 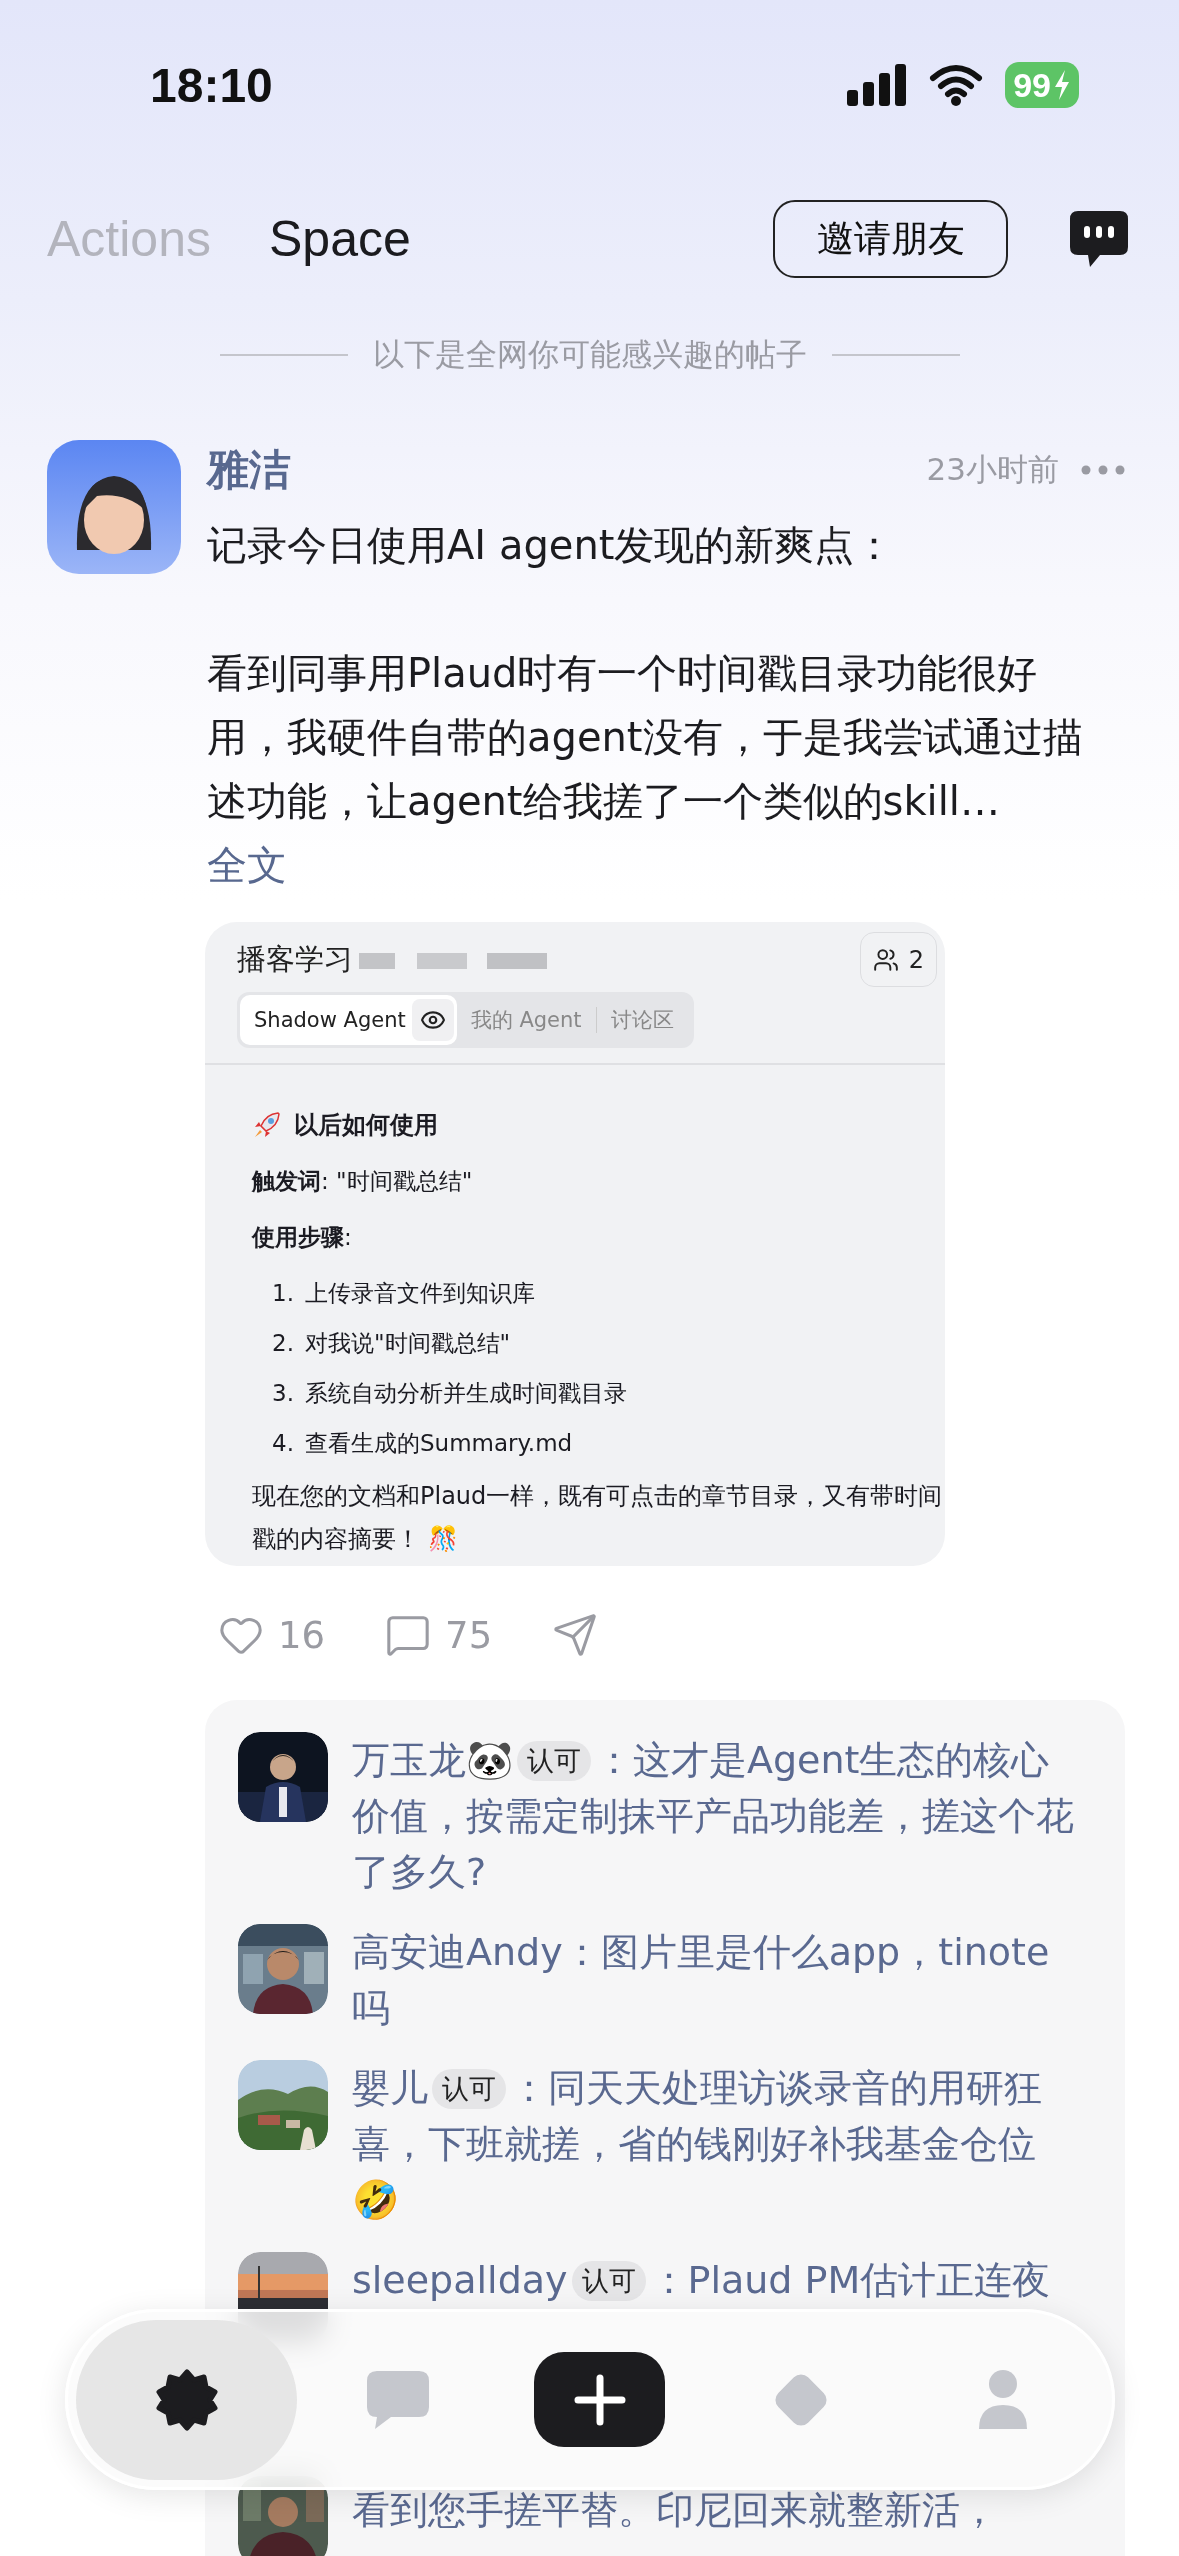 What do you see at coordinates (526, 1020) in the screenshot?
I see `screenshot-tab: 我的 Agent` at bounding box center [526, 1020].